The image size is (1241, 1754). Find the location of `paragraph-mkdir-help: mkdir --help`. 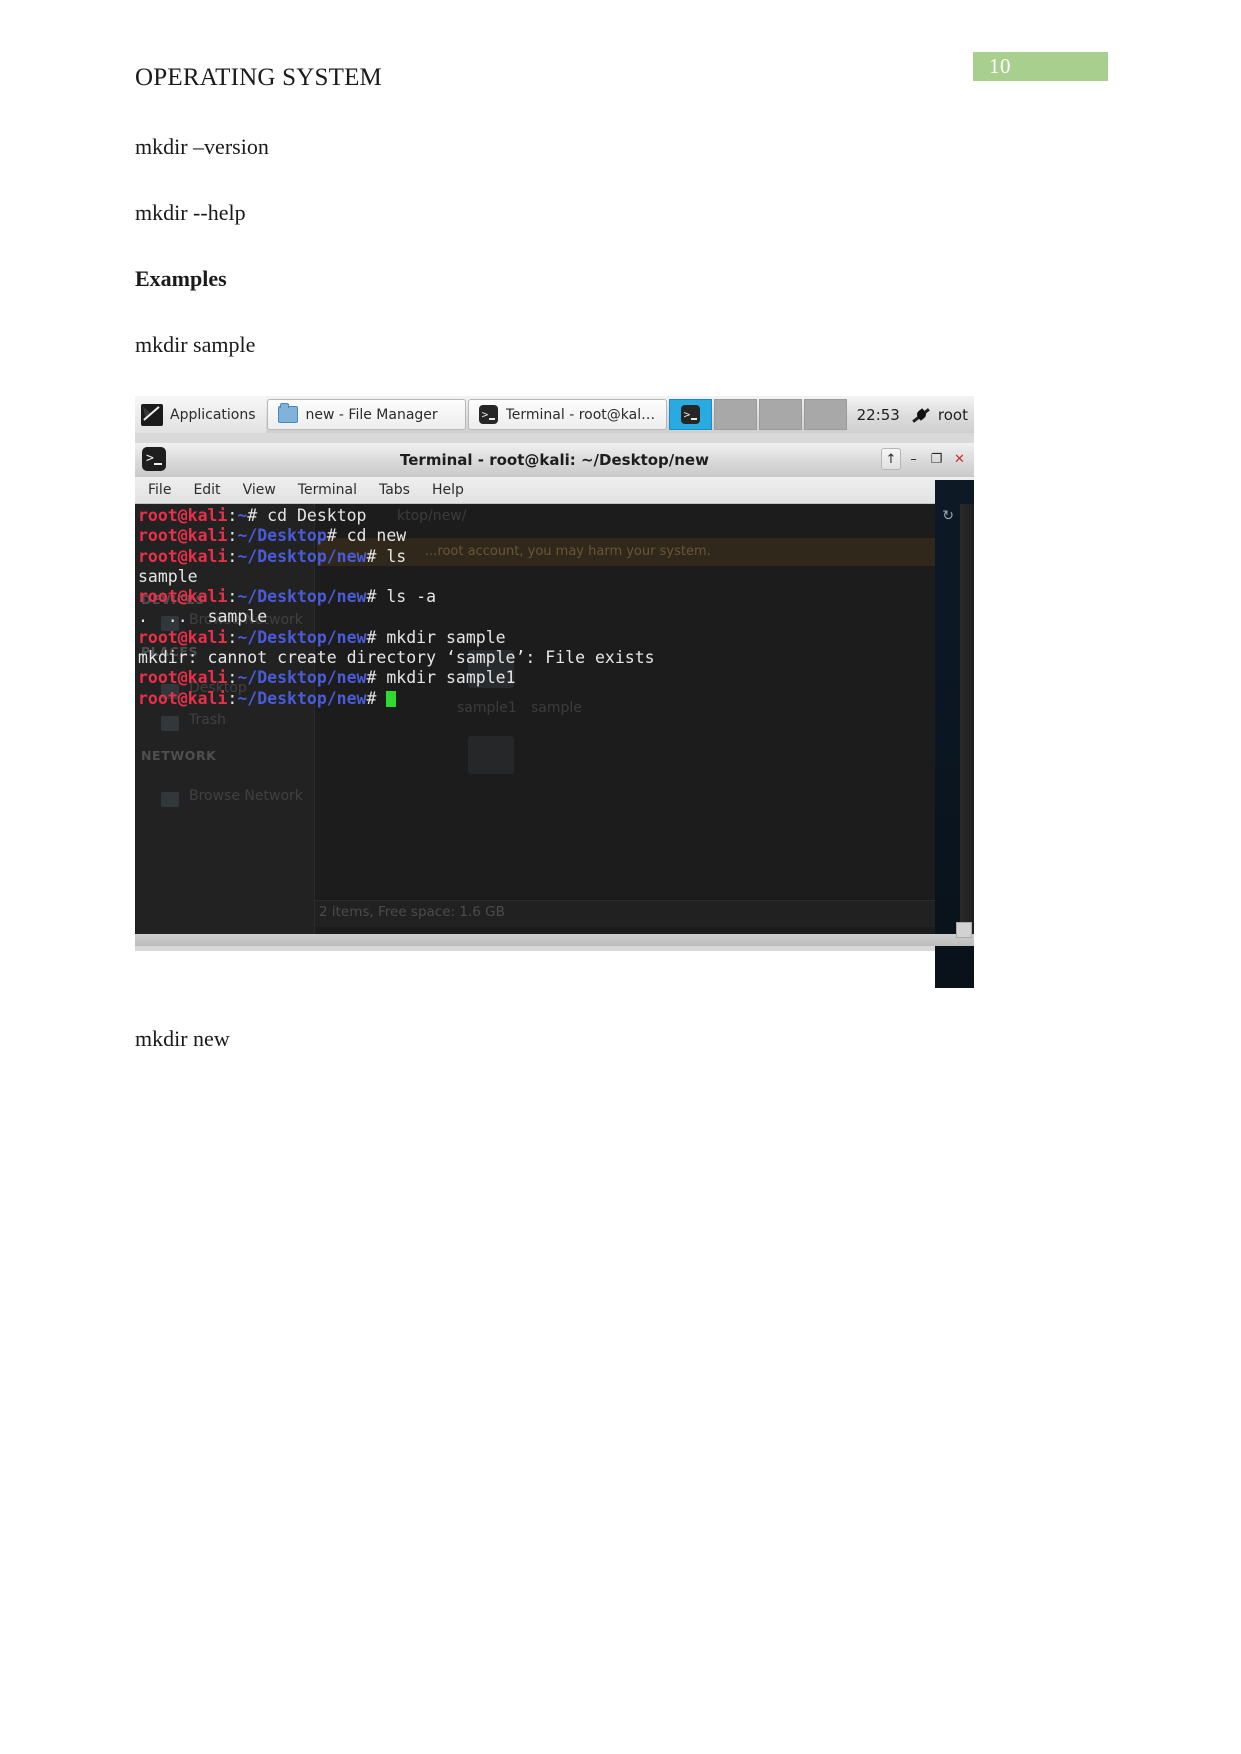

paragraph-mkdir-help: mkdir --help is located at coordinates (190, 212).